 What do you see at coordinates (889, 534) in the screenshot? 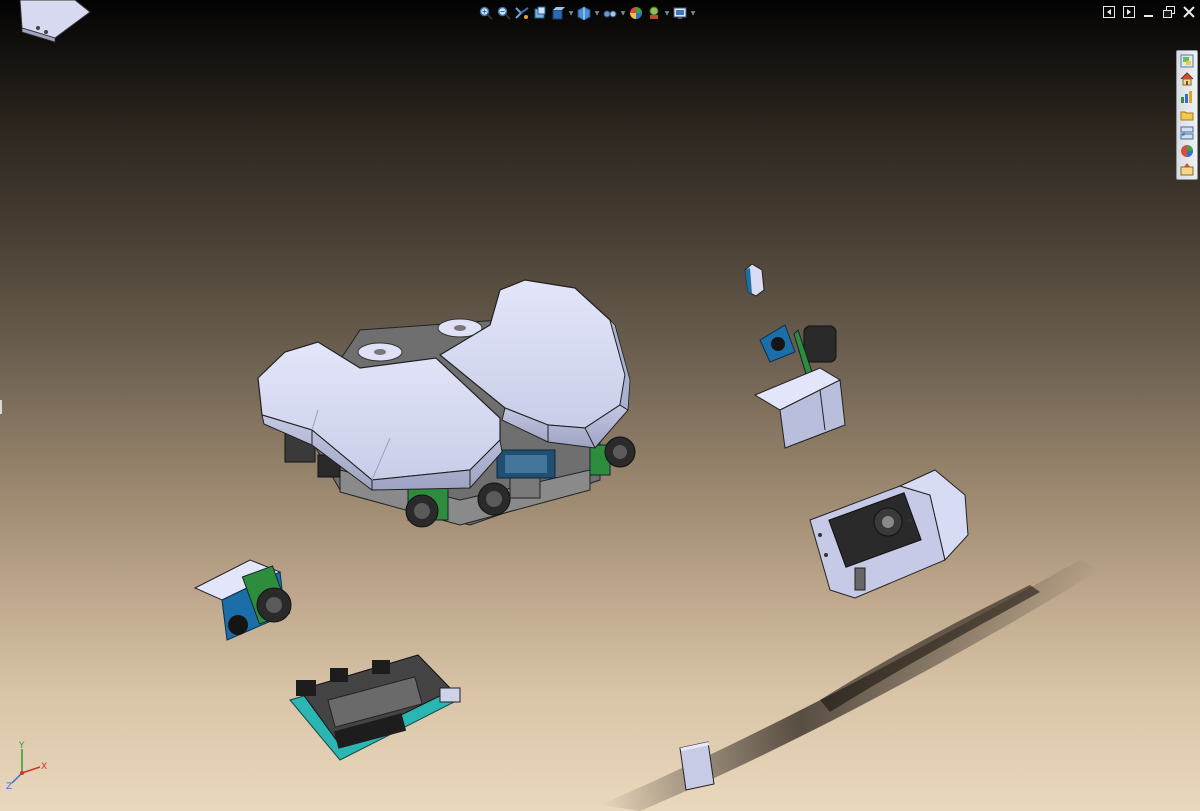
I see `servo-motor-assembly` at bounding box center [889, 534].